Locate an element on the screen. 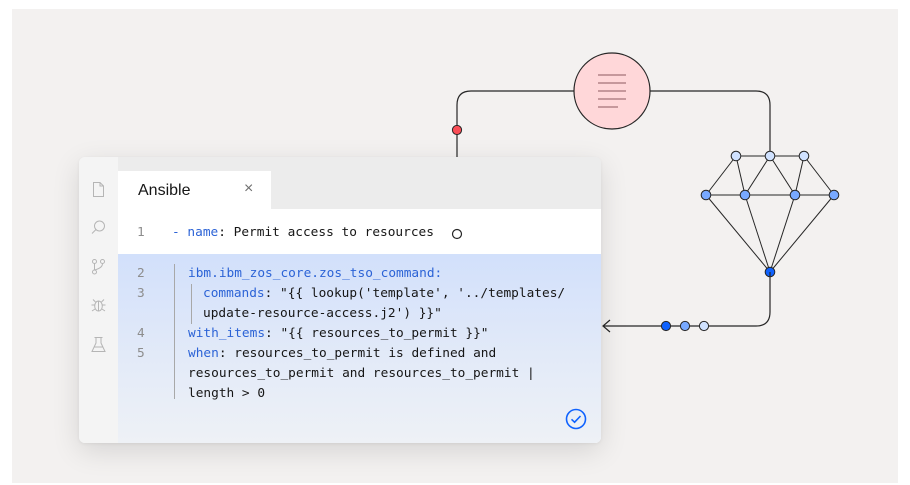 This screenshot has height=485, width=910. connector-line-return is located at coordinates (687, 299).